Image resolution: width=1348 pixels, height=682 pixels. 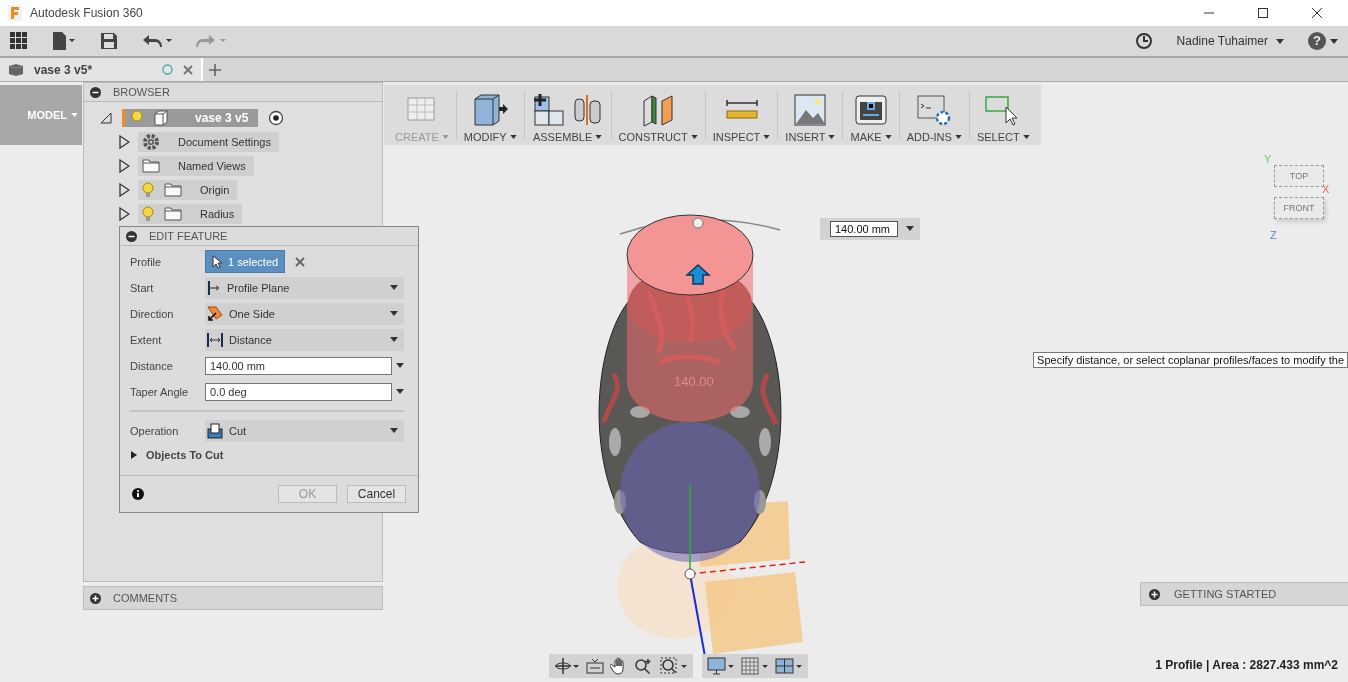 I want to click on ribbon-menu: ADD-INS, so click(x=934, y=137).